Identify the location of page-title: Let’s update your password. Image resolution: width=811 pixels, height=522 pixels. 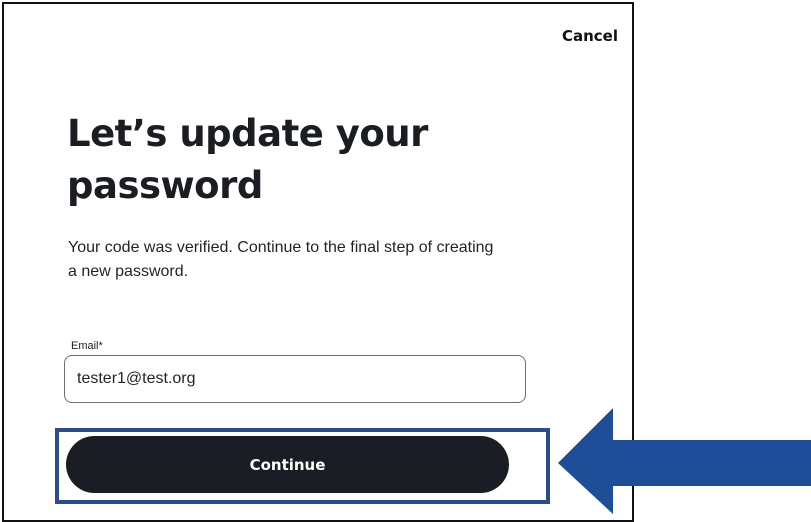
(247, 159).